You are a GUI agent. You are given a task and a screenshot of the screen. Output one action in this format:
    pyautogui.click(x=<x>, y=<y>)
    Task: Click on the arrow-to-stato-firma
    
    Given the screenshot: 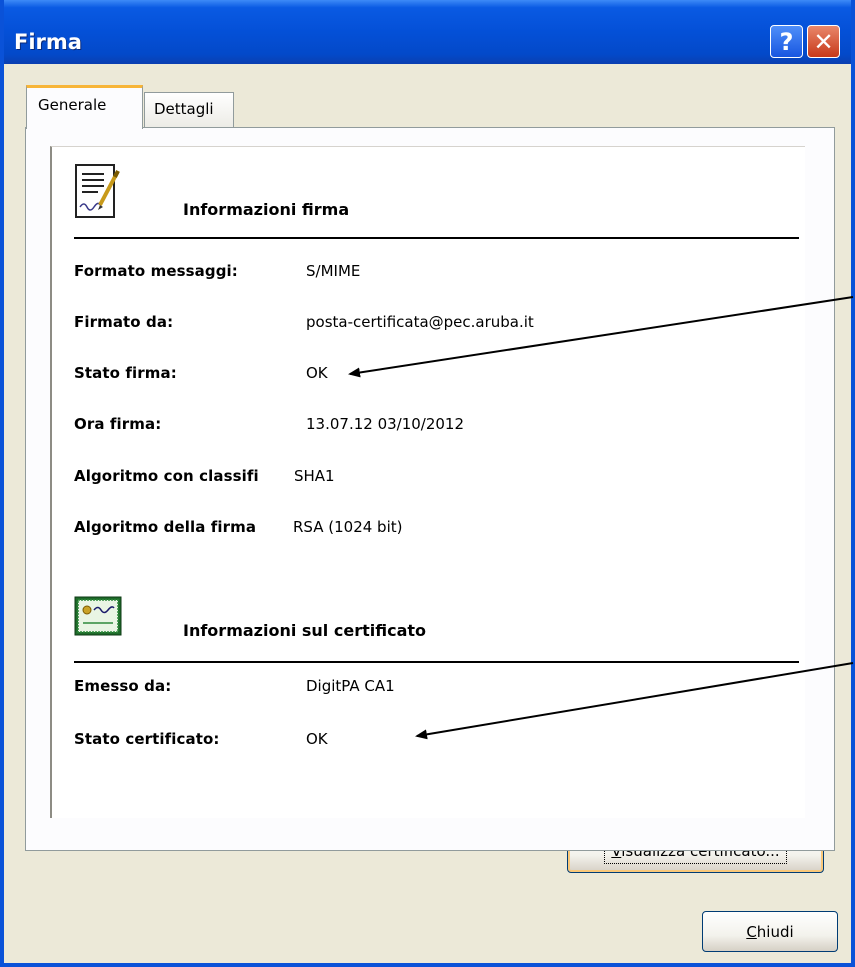 What is the action you would take?
    pyautogui.click(x=601, y=337)
    